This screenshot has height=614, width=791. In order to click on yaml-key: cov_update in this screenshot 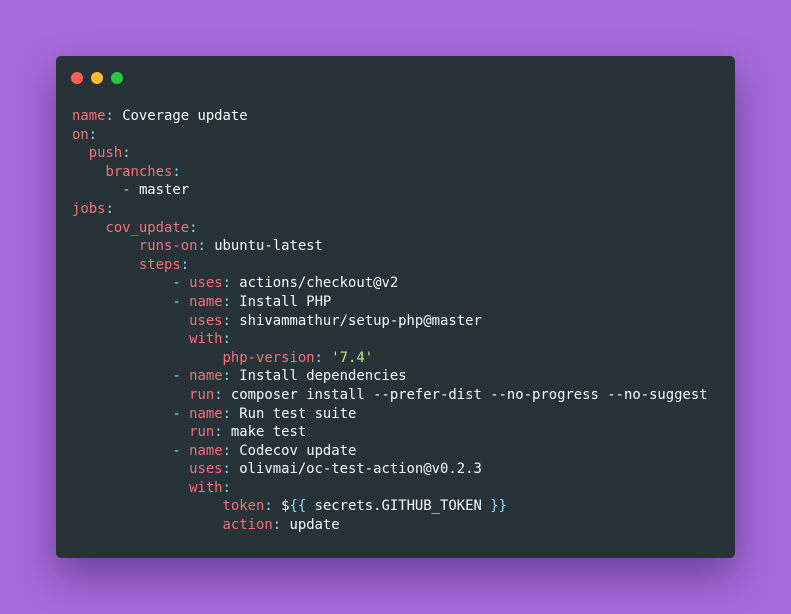, I will do `click(147, 227)`.